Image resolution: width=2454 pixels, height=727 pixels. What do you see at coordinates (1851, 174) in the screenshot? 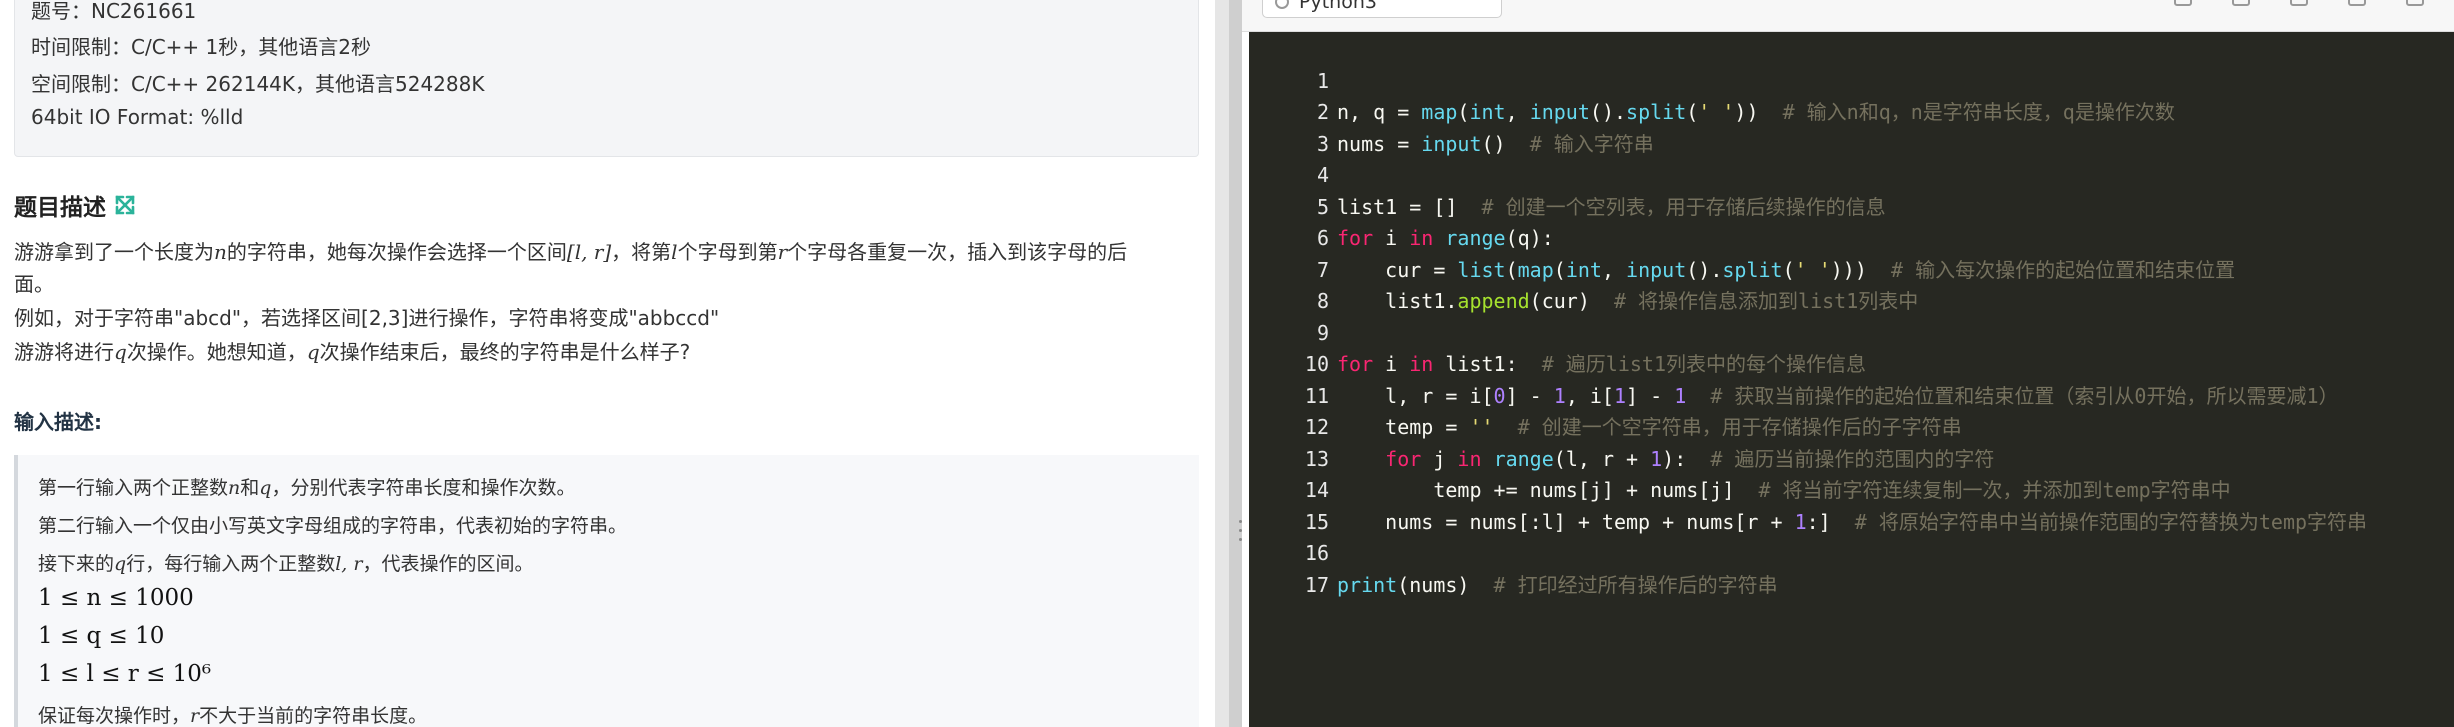
I see `code-line: 4 list1 = [] # 创建一个空列表，用于存储后续操作的信息` at bounding box center [1851, 174].